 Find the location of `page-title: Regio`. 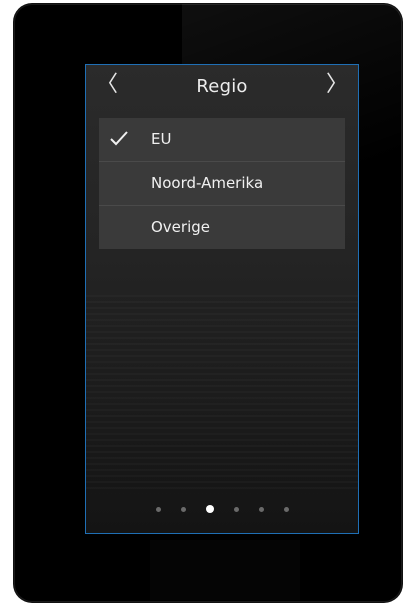

page-title: Regio is located at coordinates (222, 86).